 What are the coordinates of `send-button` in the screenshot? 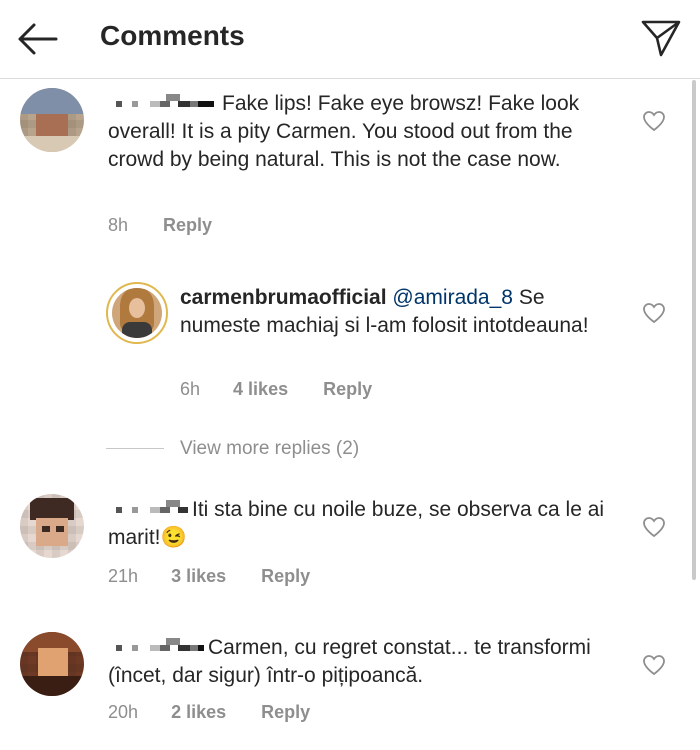 It's located at (661, 38).